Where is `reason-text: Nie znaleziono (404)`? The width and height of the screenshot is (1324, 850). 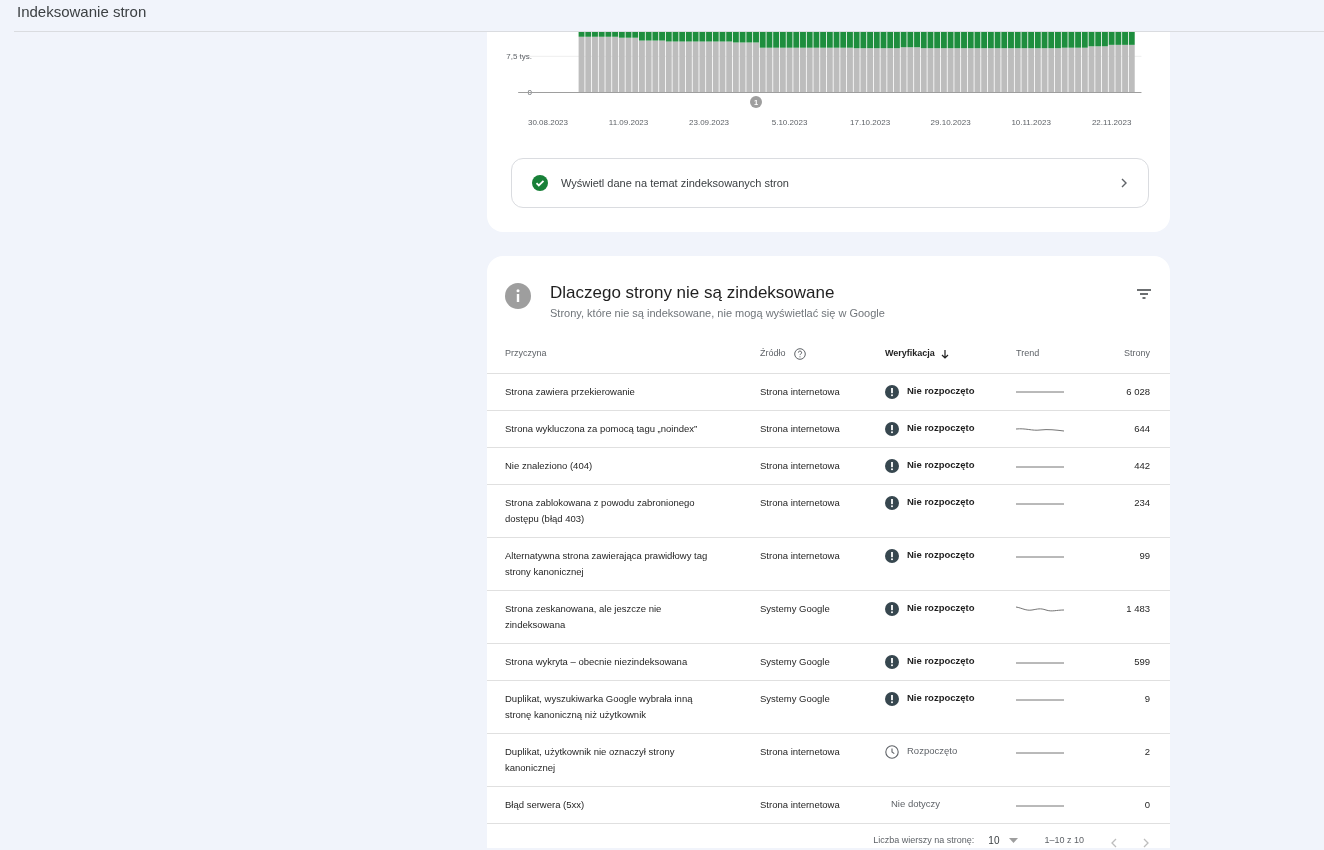
reason-text: Nie znaleziono (404) is located at coordinates (549, 465).